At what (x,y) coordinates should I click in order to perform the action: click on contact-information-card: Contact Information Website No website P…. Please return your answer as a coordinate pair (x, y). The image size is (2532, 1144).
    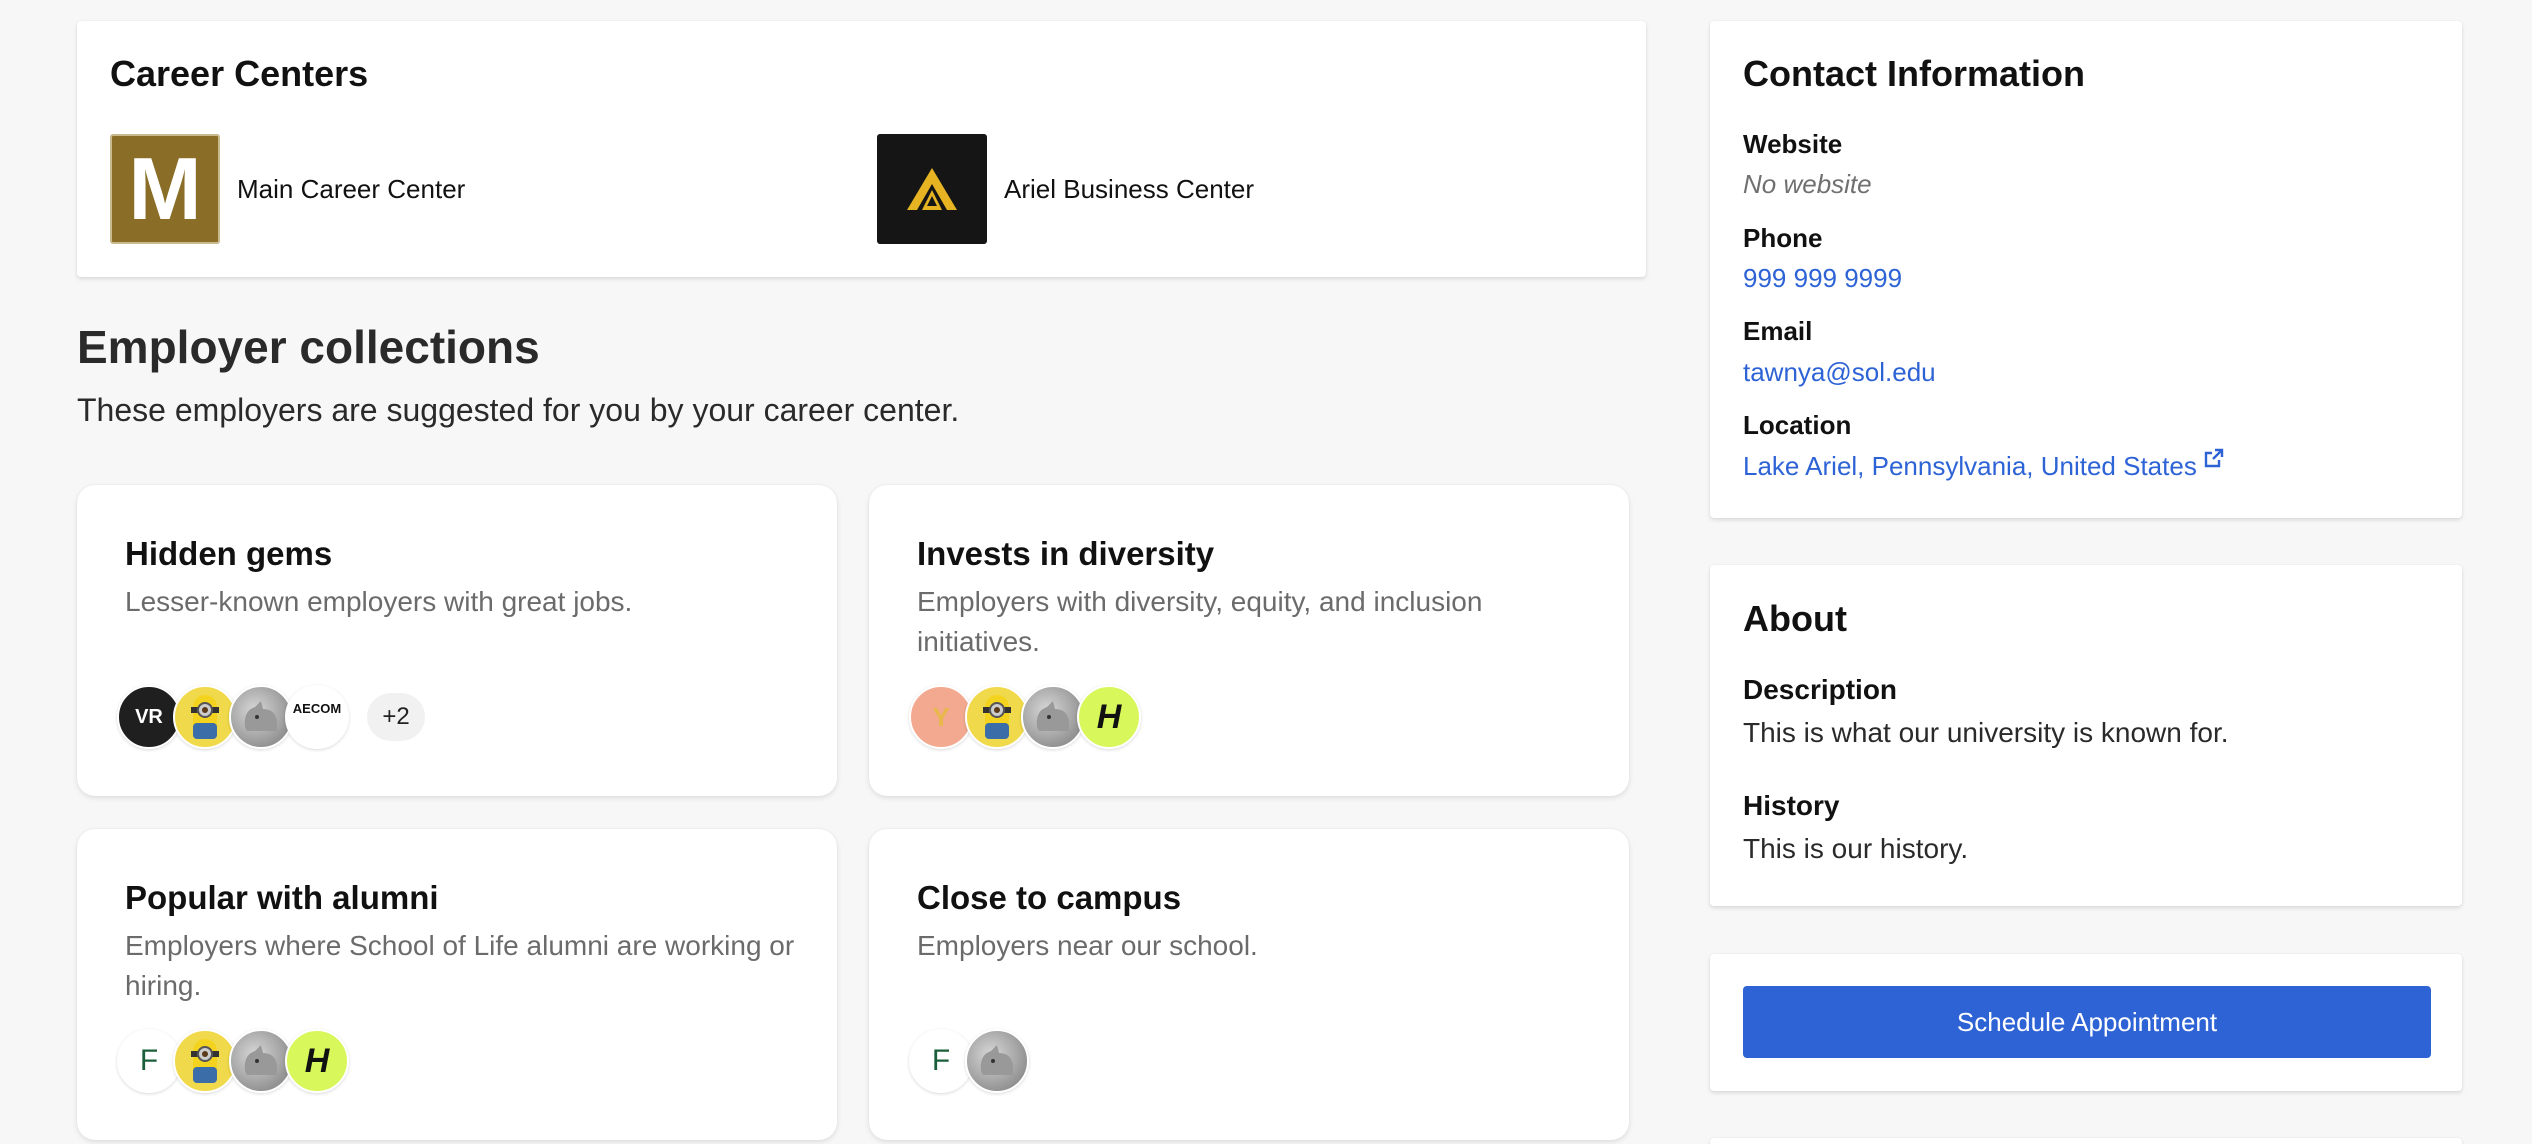
    Looking at the image, I should click on (2086, 269).